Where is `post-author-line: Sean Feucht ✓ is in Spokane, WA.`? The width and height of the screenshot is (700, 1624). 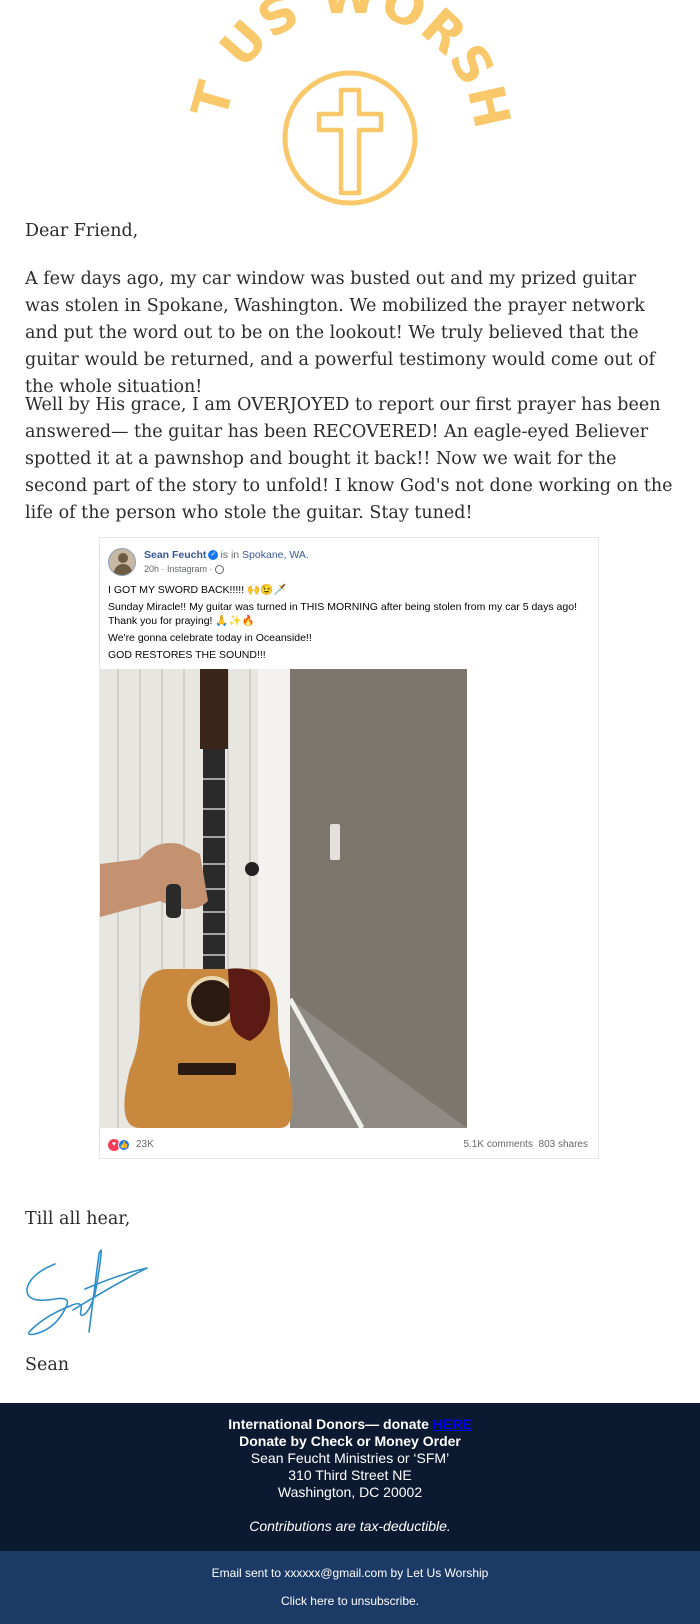
post-author-line: Sean Feucht ✓ is in Spokane, WA. is located at coordinates (226, 555).